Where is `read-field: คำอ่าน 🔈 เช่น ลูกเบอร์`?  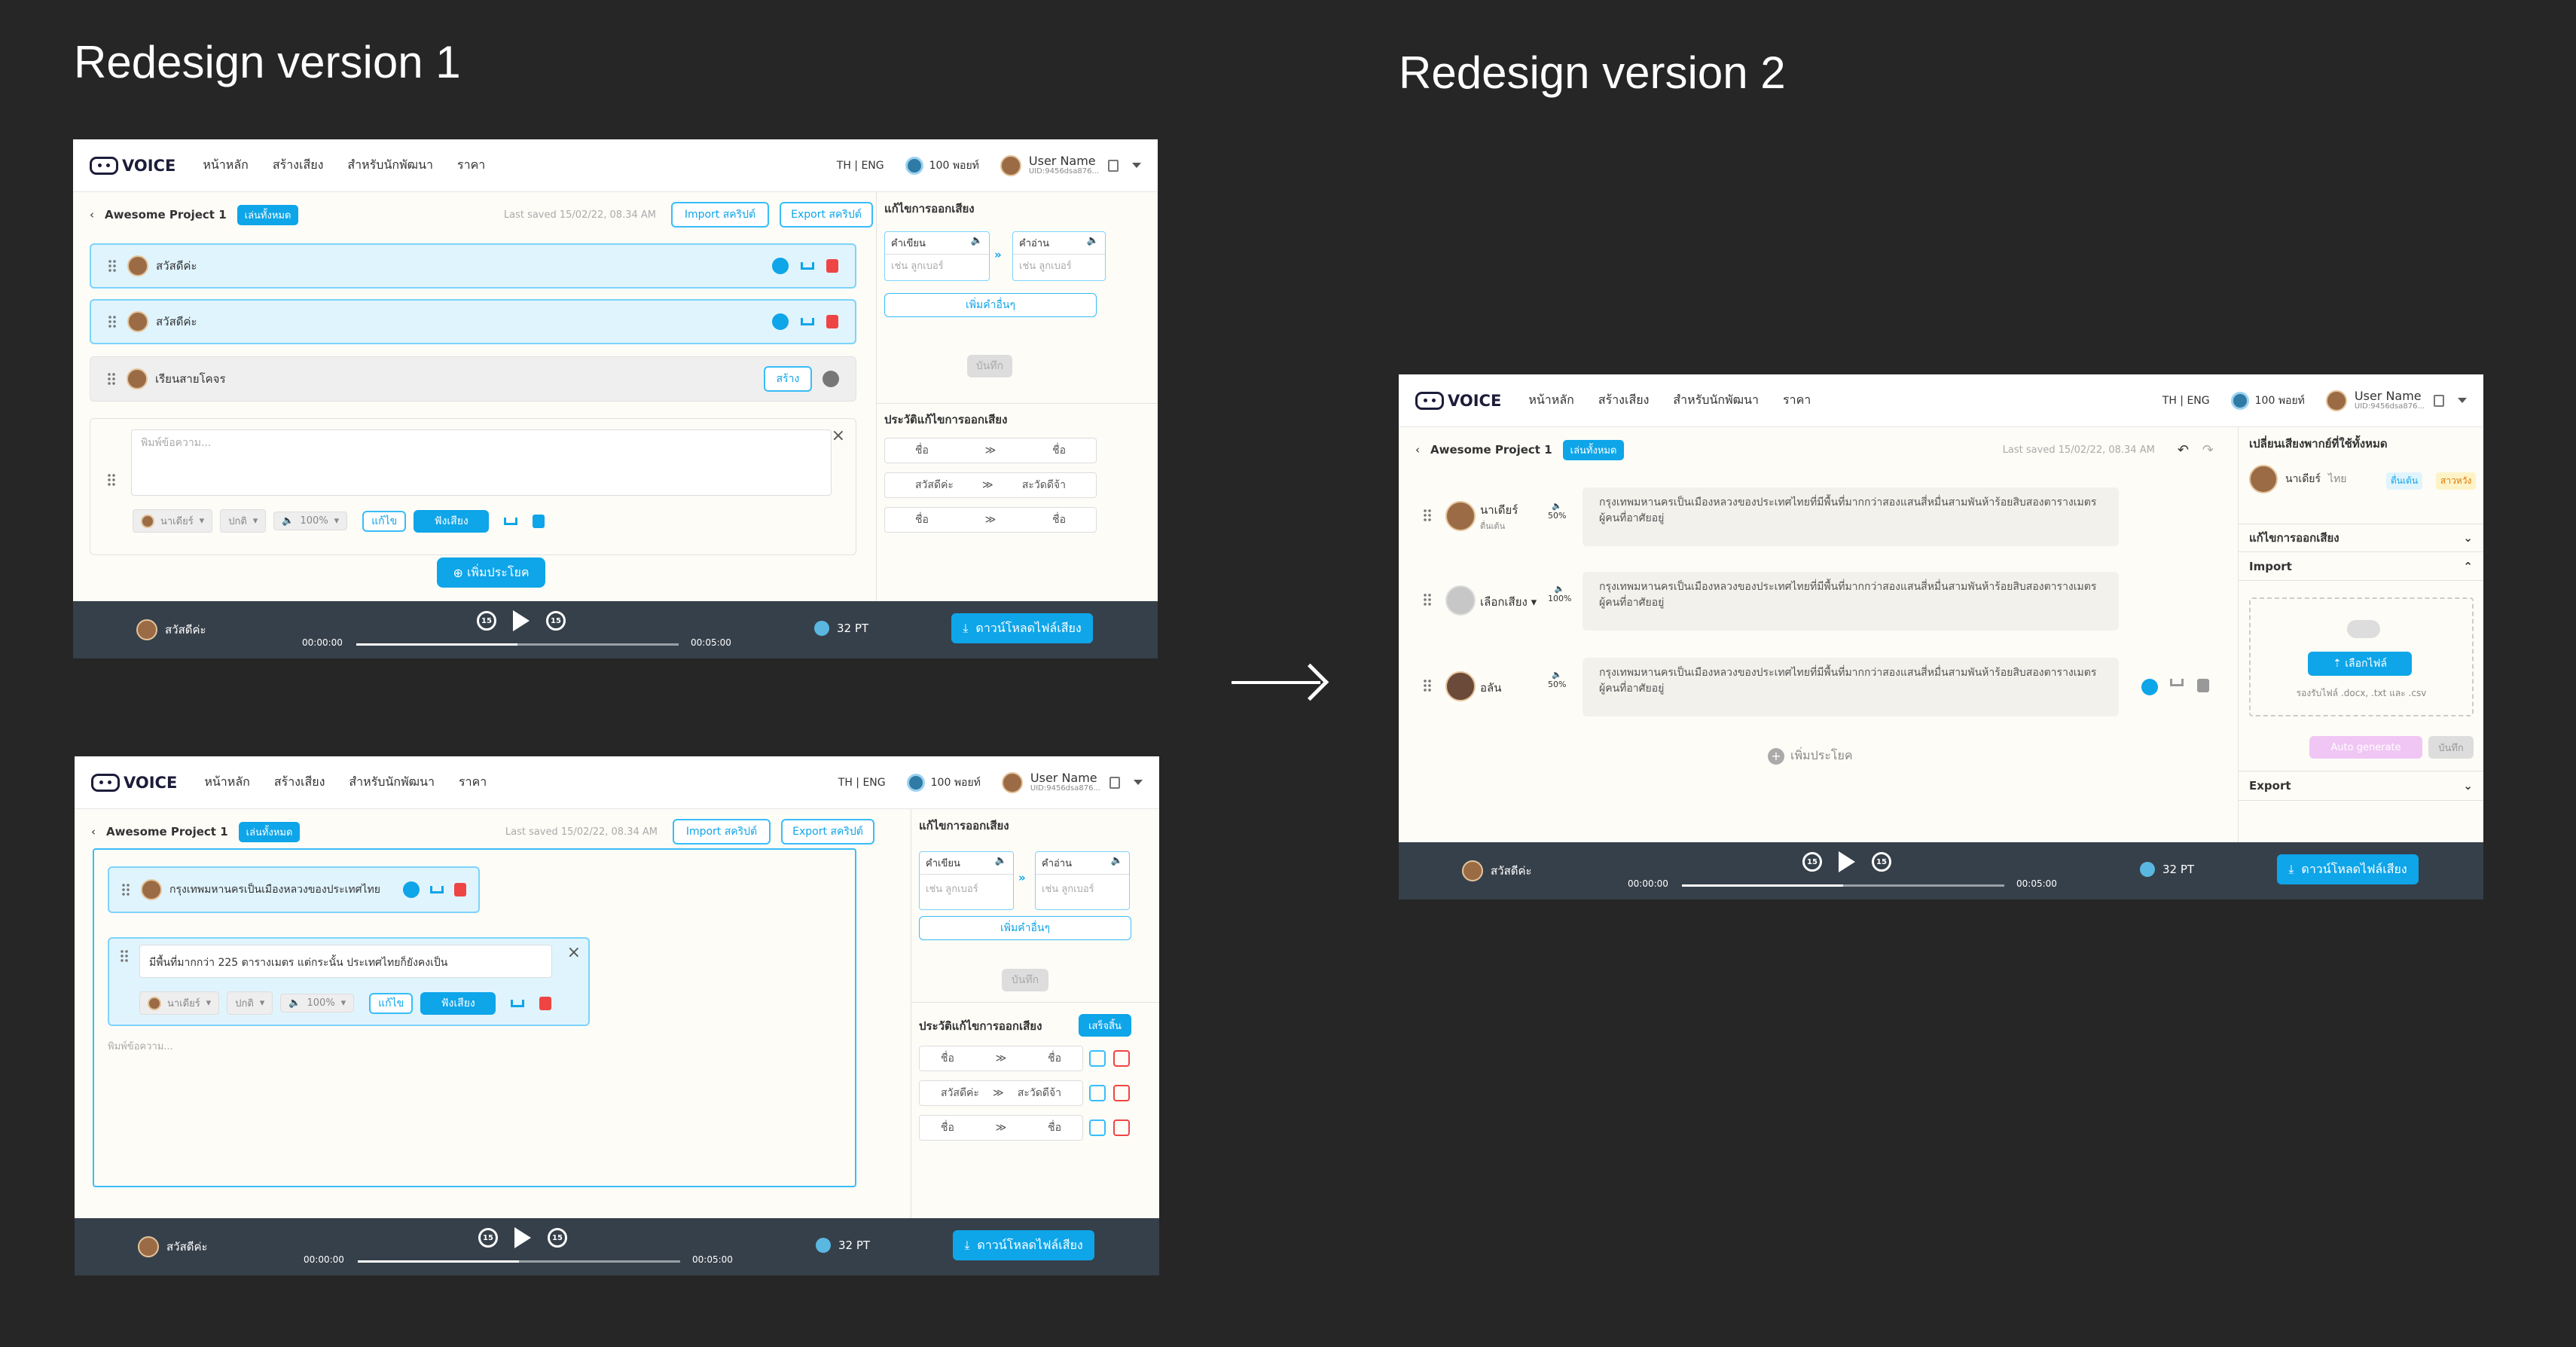 read-field: คำอ่าน 🔈 เช่น ลูกเบอร์ is located at coordinates (1082, 880).